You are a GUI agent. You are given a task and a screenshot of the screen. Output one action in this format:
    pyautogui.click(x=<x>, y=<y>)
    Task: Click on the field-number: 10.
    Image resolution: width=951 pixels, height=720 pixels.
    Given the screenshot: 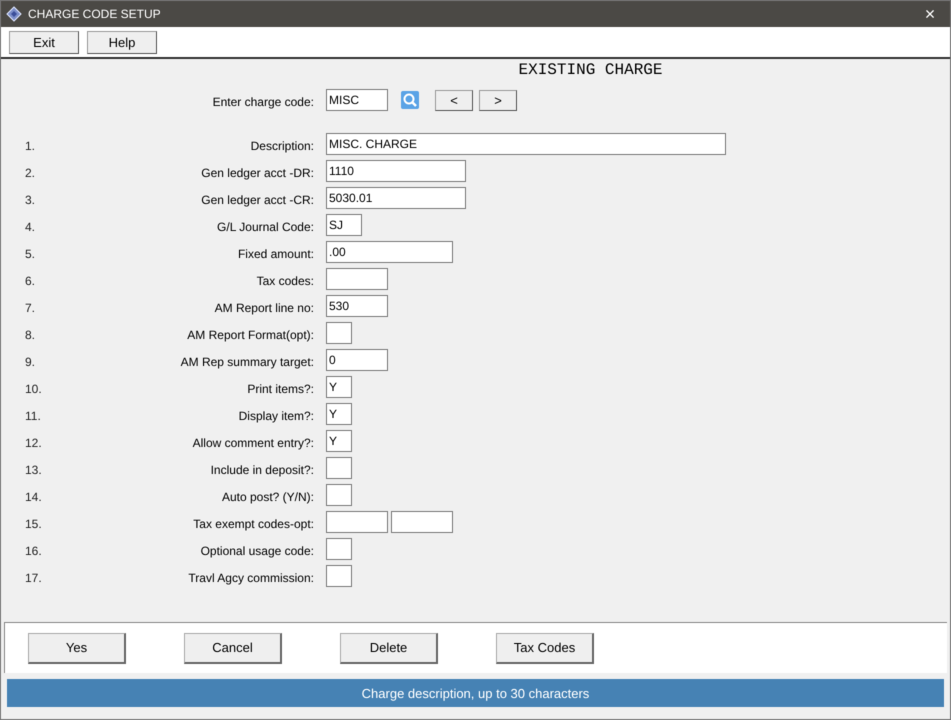 What is the action you would take?
    pyautogui.click(x=33, y=389)
    